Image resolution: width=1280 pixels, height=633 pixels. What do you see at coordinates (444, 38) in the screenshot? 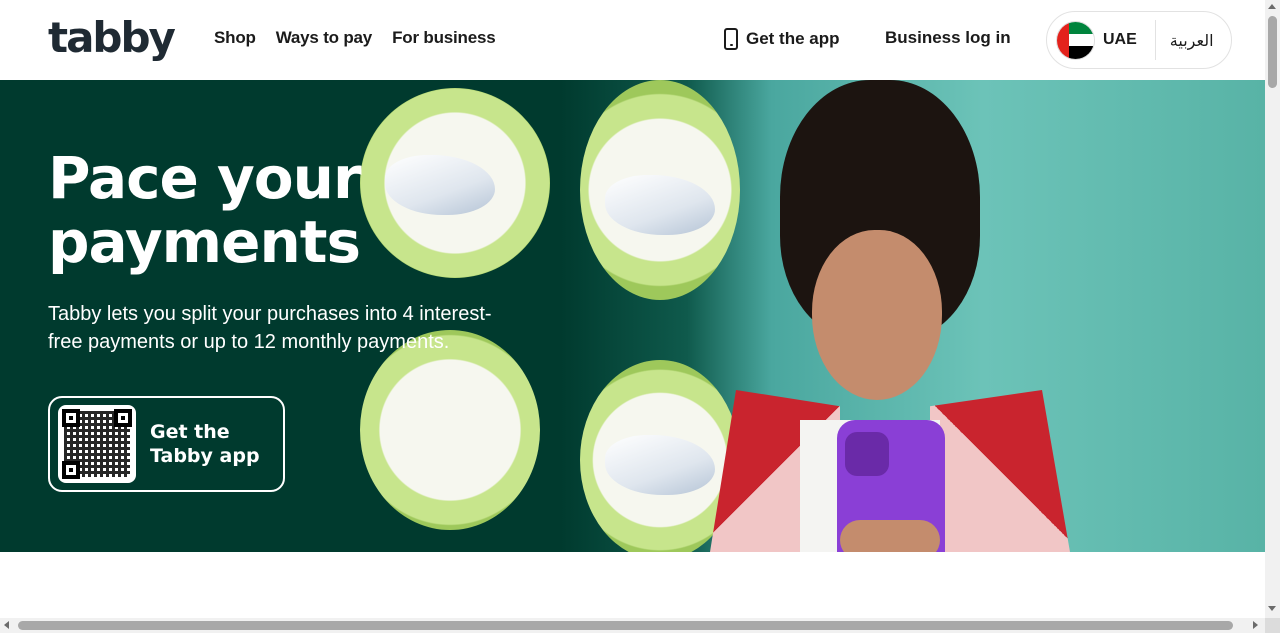
I see `nav-for-business: For business` at bounding box center [444, 38].